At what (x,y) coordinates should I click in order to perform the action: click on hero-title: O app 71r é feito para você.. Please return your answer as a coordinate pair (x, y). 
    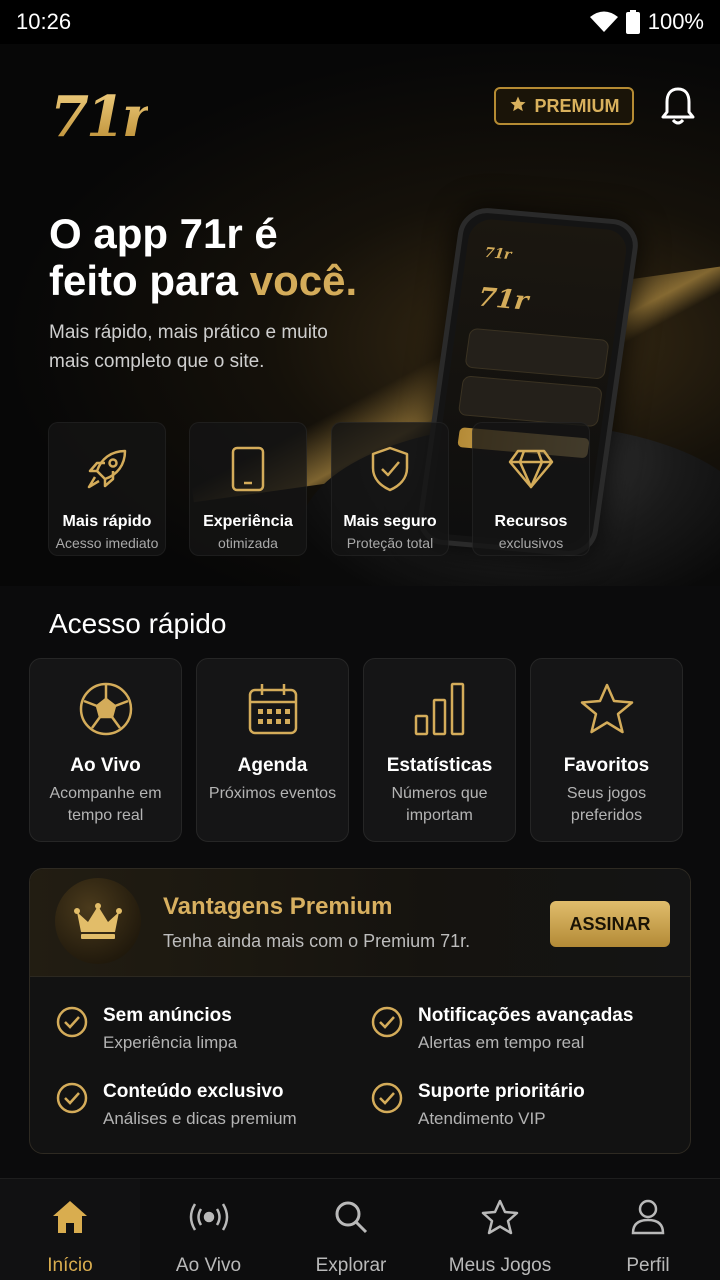
    Looking at the image, I should click on (203, 257).